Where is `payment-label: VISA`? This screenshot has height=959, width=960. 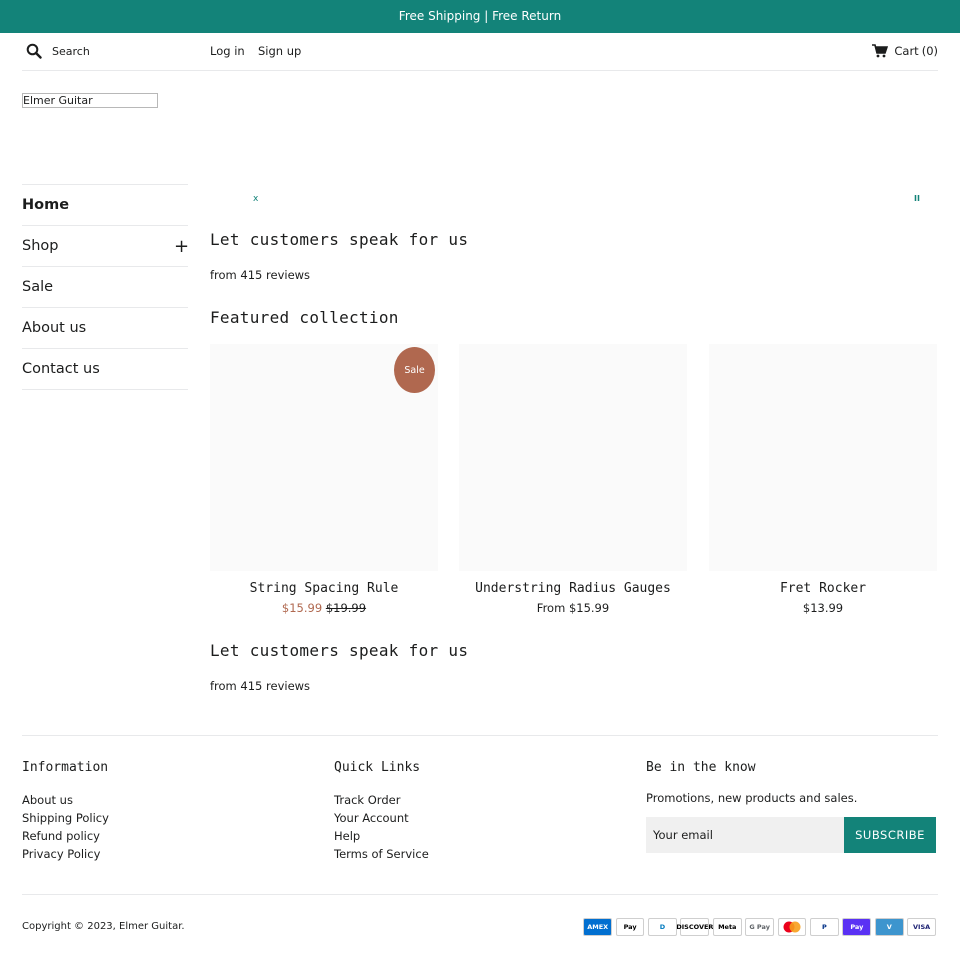
payment-label: VISA is located at coordinates (922, 927).